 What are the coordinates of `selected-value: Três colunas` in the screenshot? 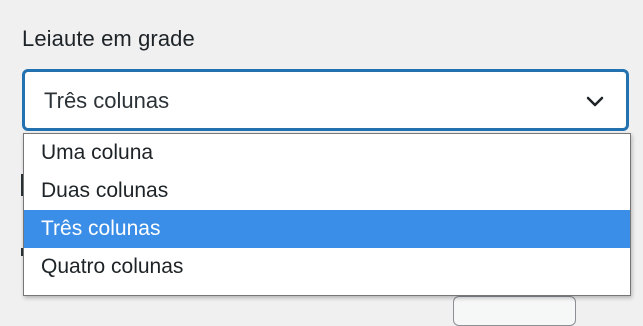 It's located at (107, 100).